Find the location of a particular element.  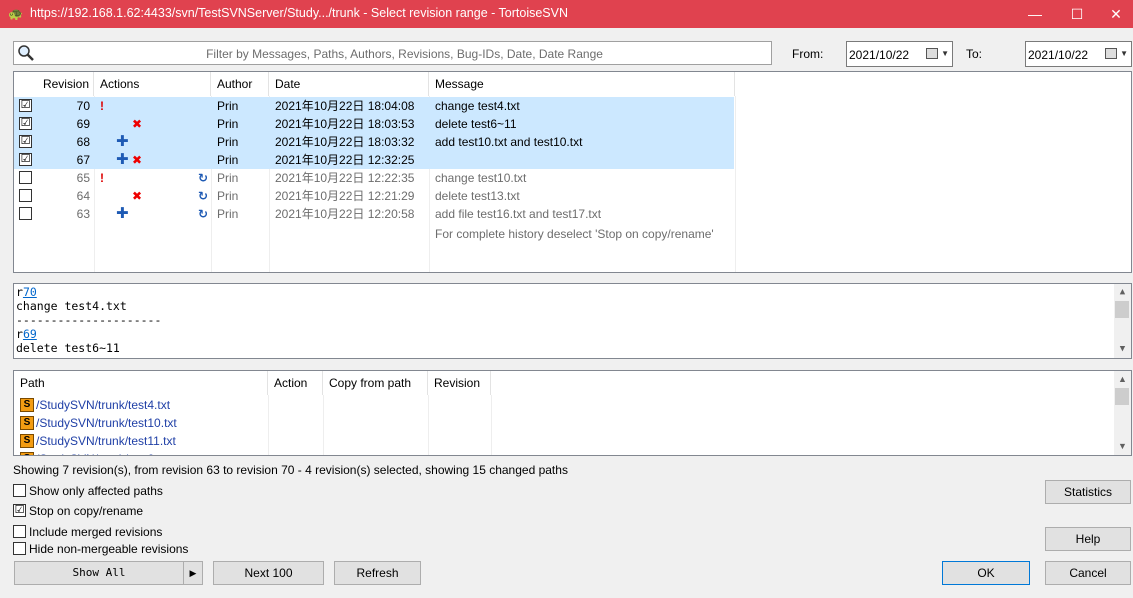

help-button: Help is located at coordinates (1088, 539).